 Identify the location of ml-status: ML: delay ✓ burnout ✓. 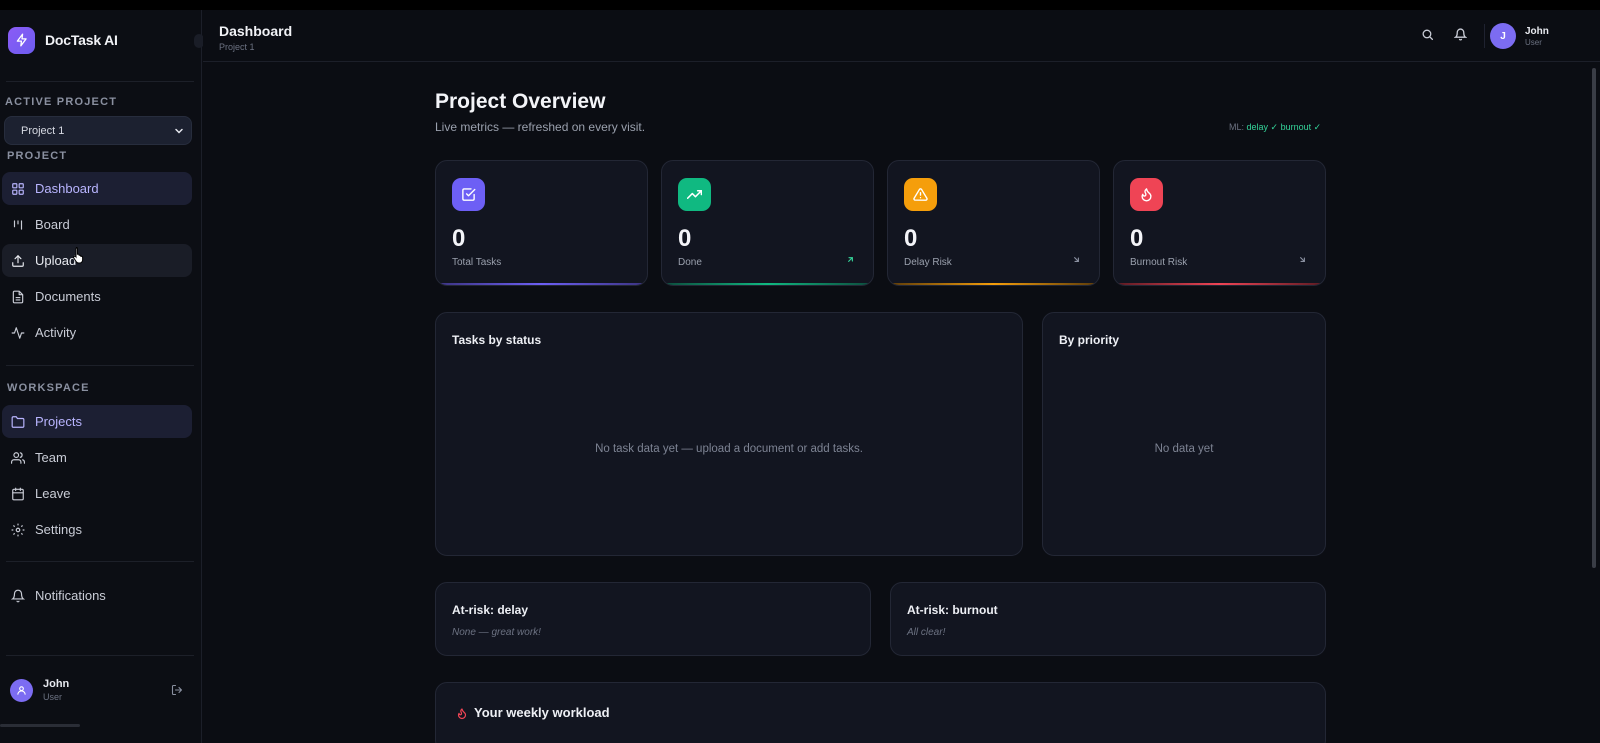
(1275, 127).